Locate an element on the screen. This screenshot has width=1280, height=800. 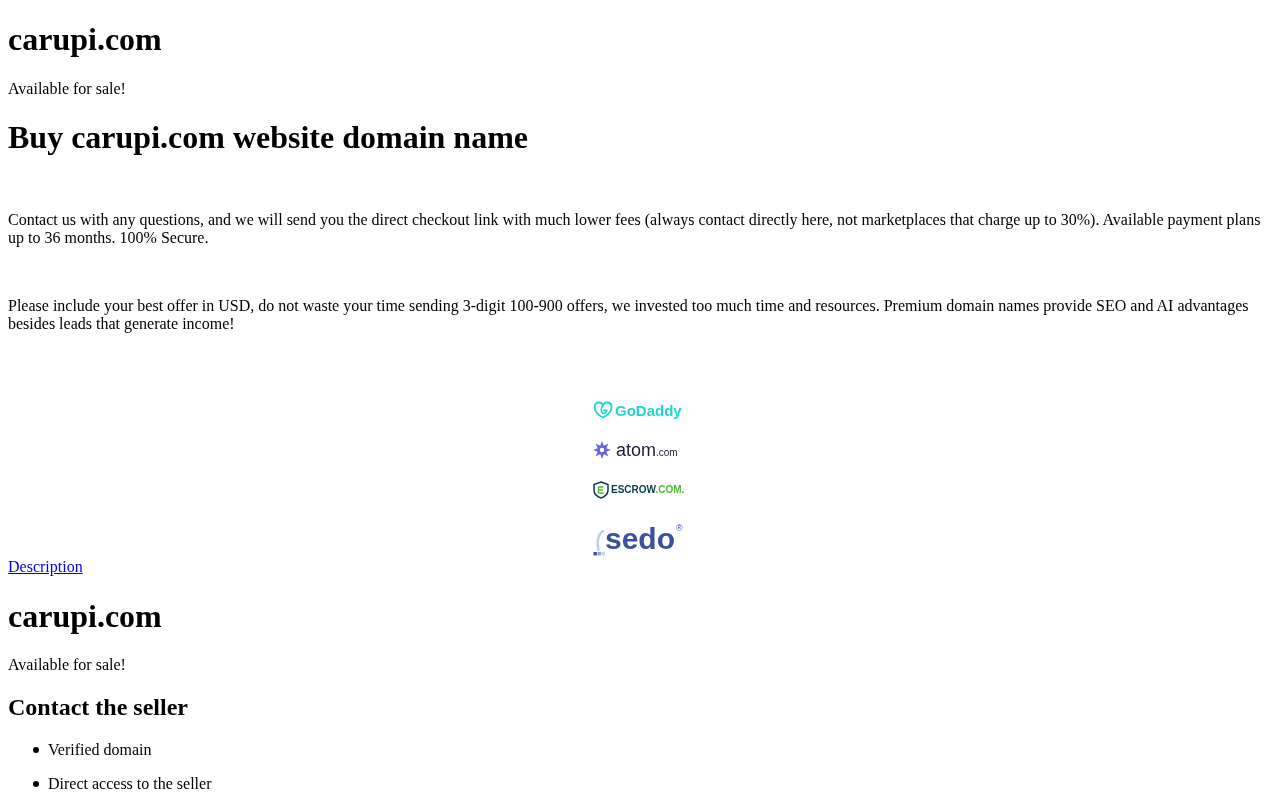
section-title: carupi.com is located at coordinates (85, 616).